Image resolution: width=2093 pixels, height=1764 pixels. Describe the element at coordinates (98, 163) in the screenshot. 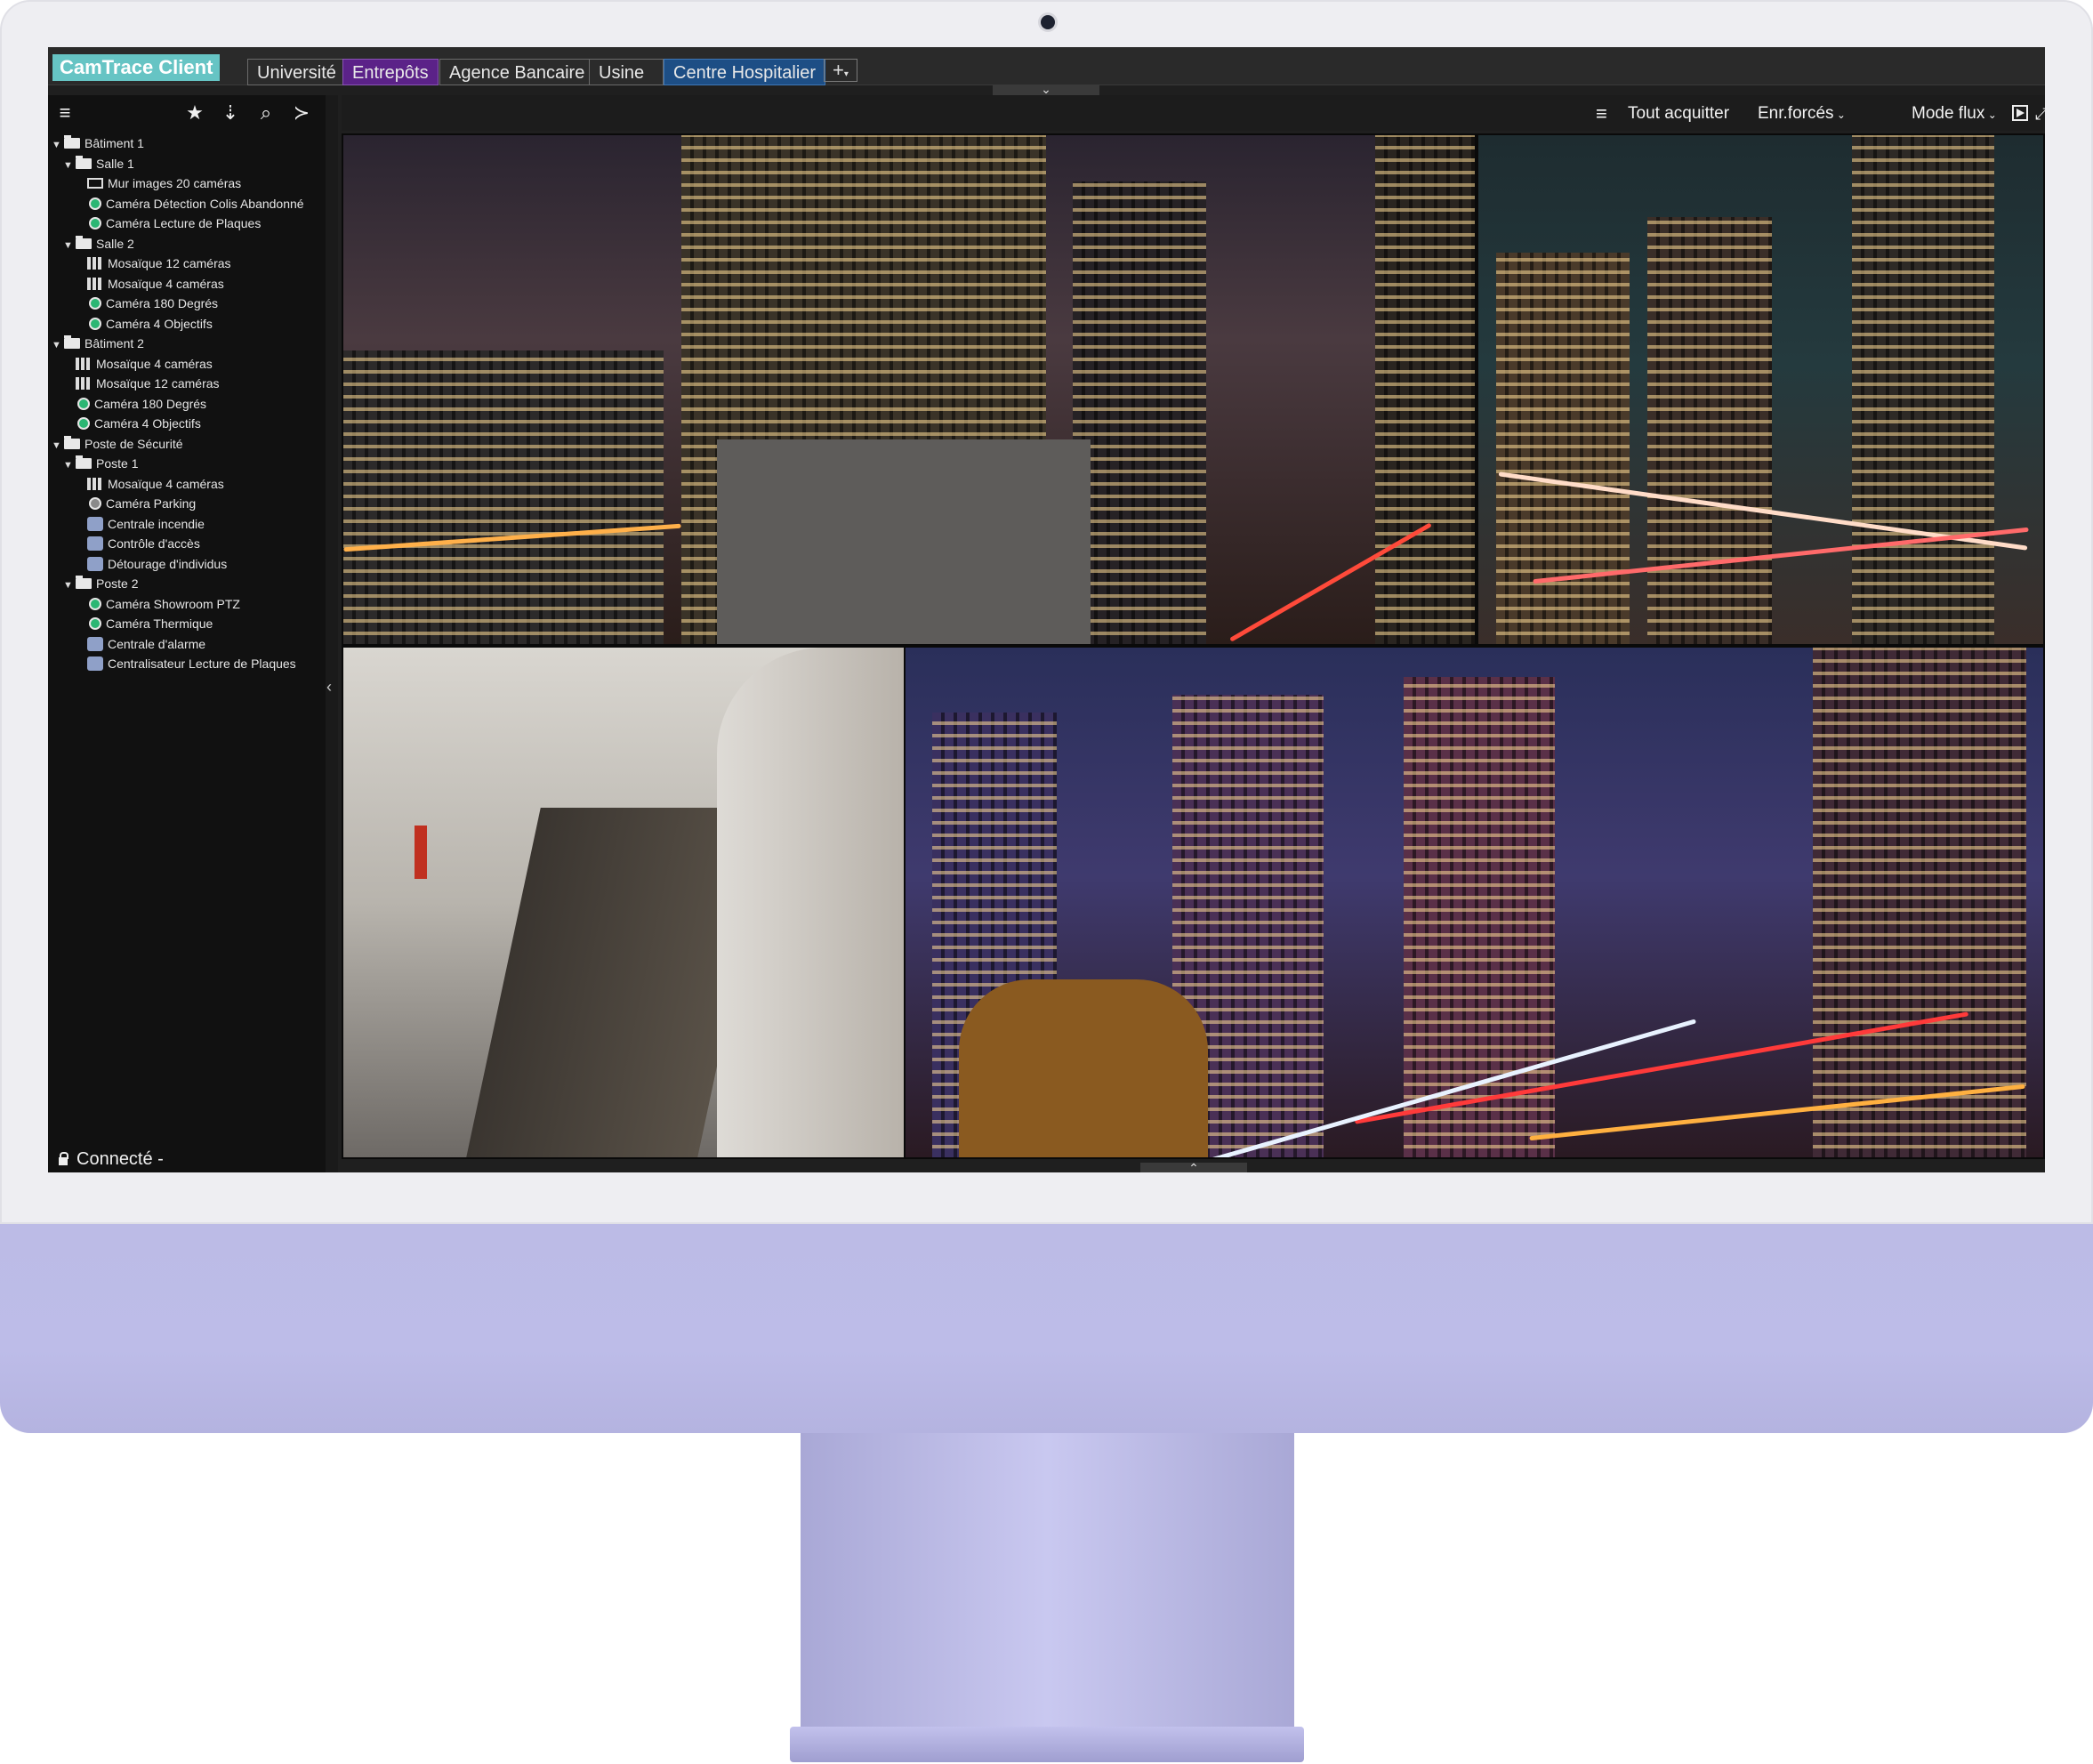

I see `tree-item: ▼ Salle 1` at that location.